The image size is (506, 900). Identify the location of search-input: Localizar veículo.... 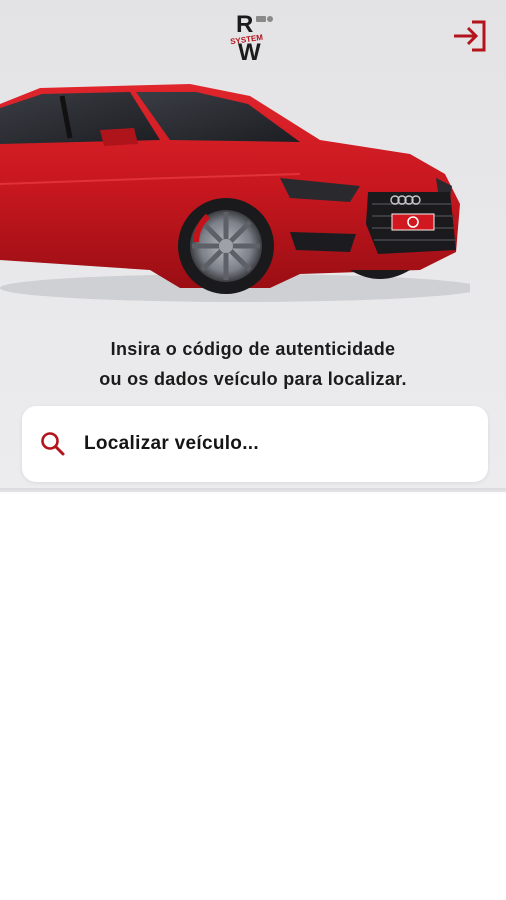
(171, 444).